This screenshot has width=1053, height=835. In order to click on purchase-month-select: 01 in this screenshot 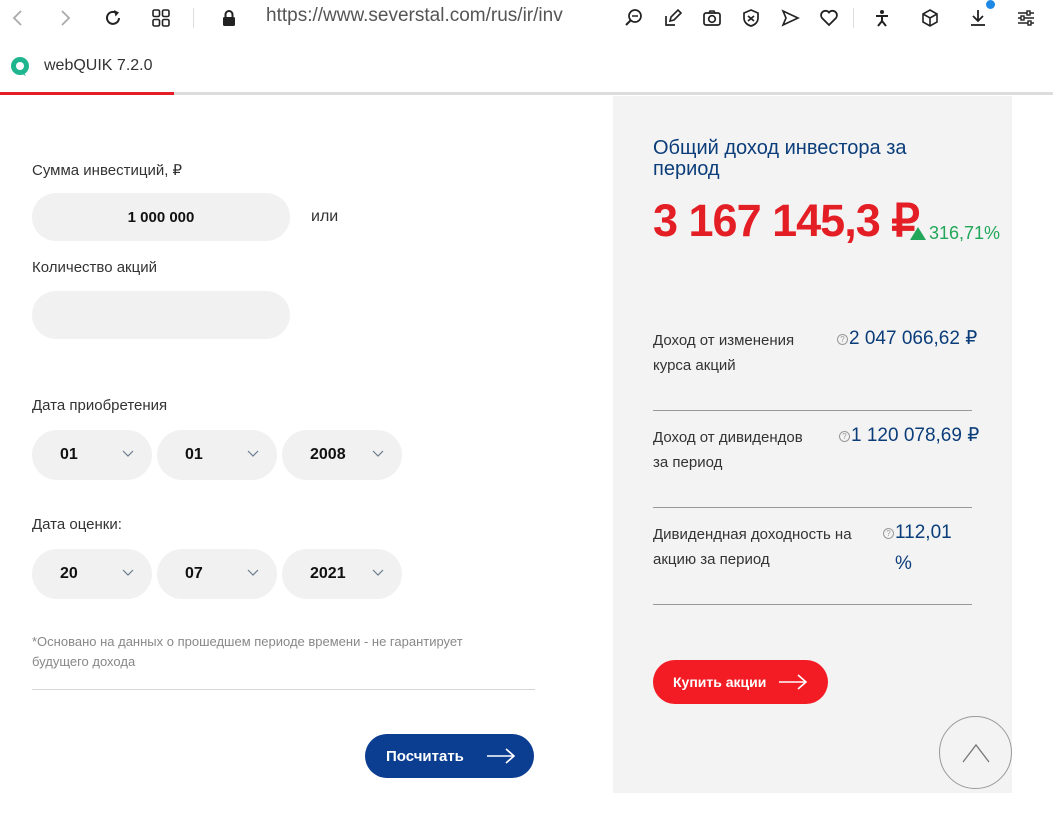, I will do `click(217, 455)`.